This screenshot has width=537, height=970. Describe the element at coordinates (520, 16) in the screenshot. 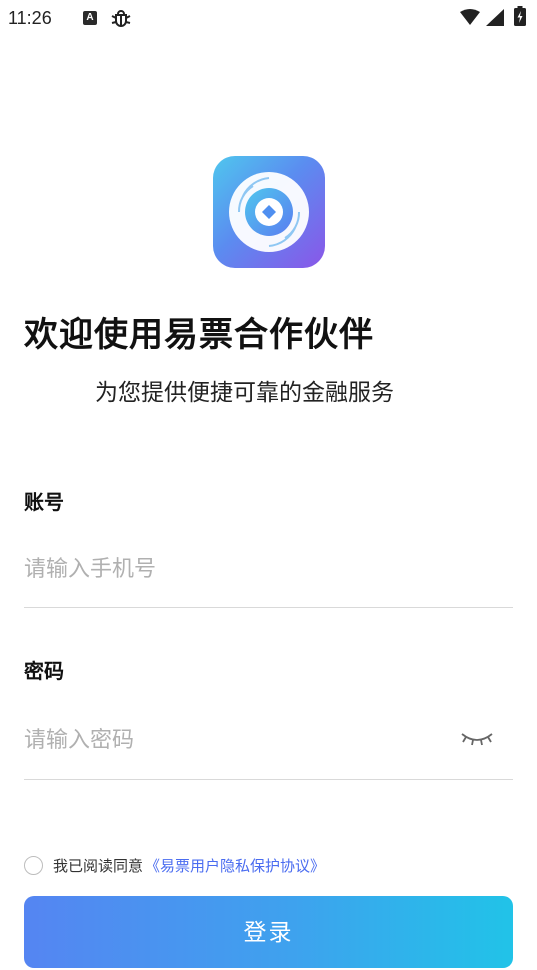

I see `battery-charging-icon` at that location.